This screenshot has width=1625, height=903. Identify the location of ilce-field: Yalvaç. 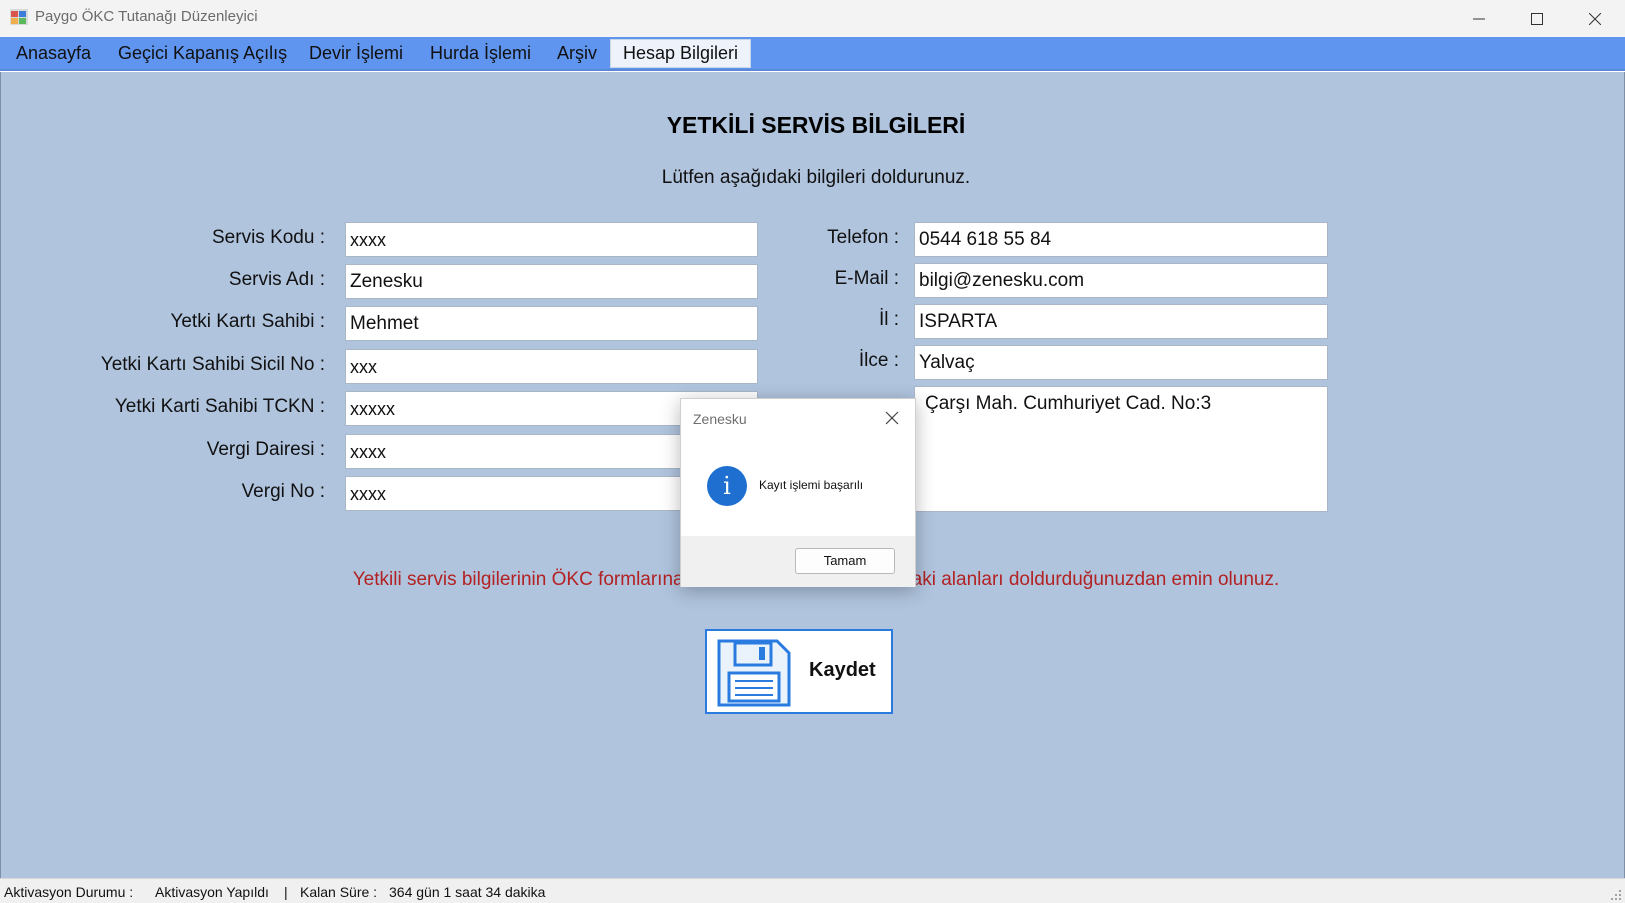
(1121, 362).